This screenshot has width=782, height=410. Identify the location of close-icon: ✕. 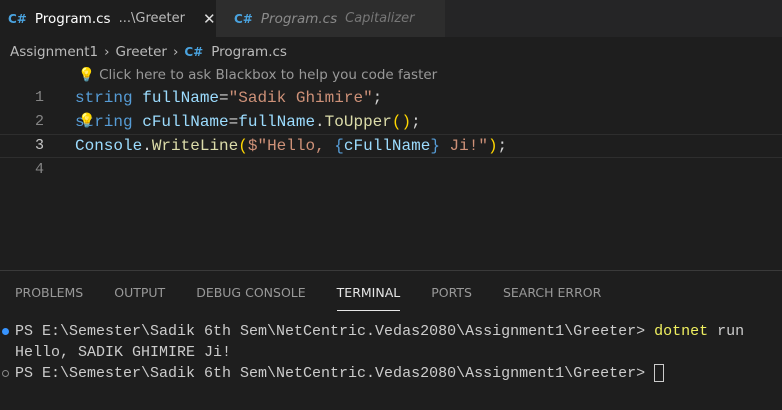
(209, 19).